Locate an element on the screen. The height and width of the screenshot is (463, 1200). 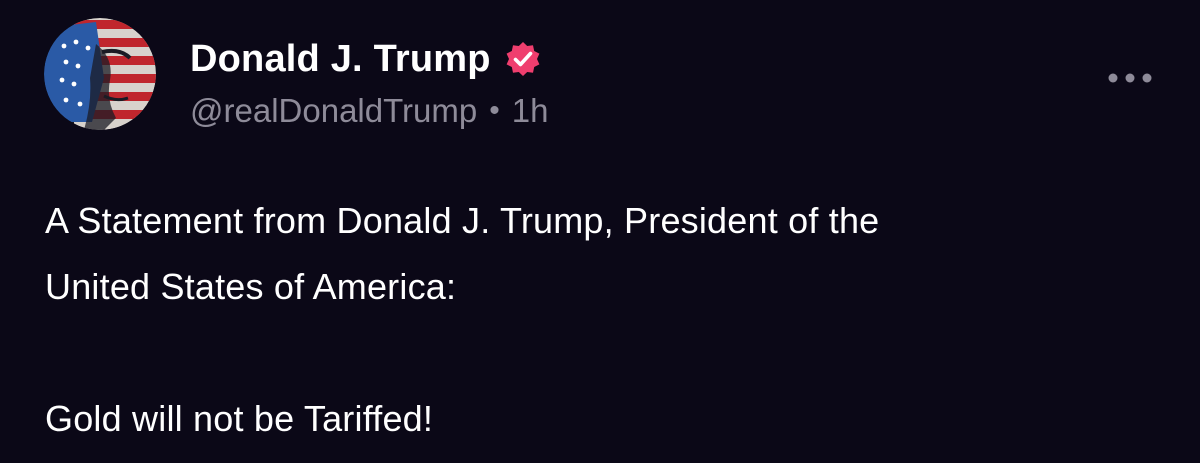
ellipsis-icon is located at coordinates (1130, 78).